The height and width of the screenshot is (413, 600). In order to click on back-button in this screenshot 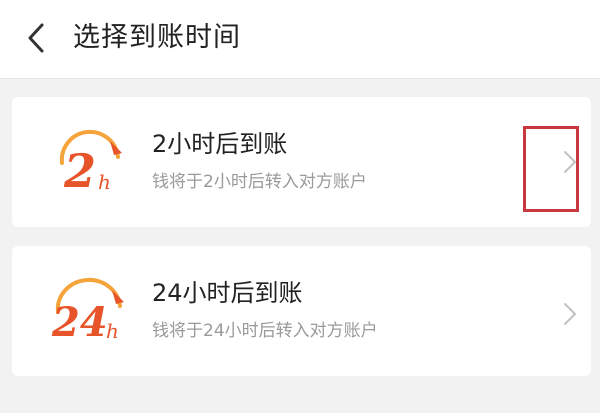, I will do `click(38, 38)`.